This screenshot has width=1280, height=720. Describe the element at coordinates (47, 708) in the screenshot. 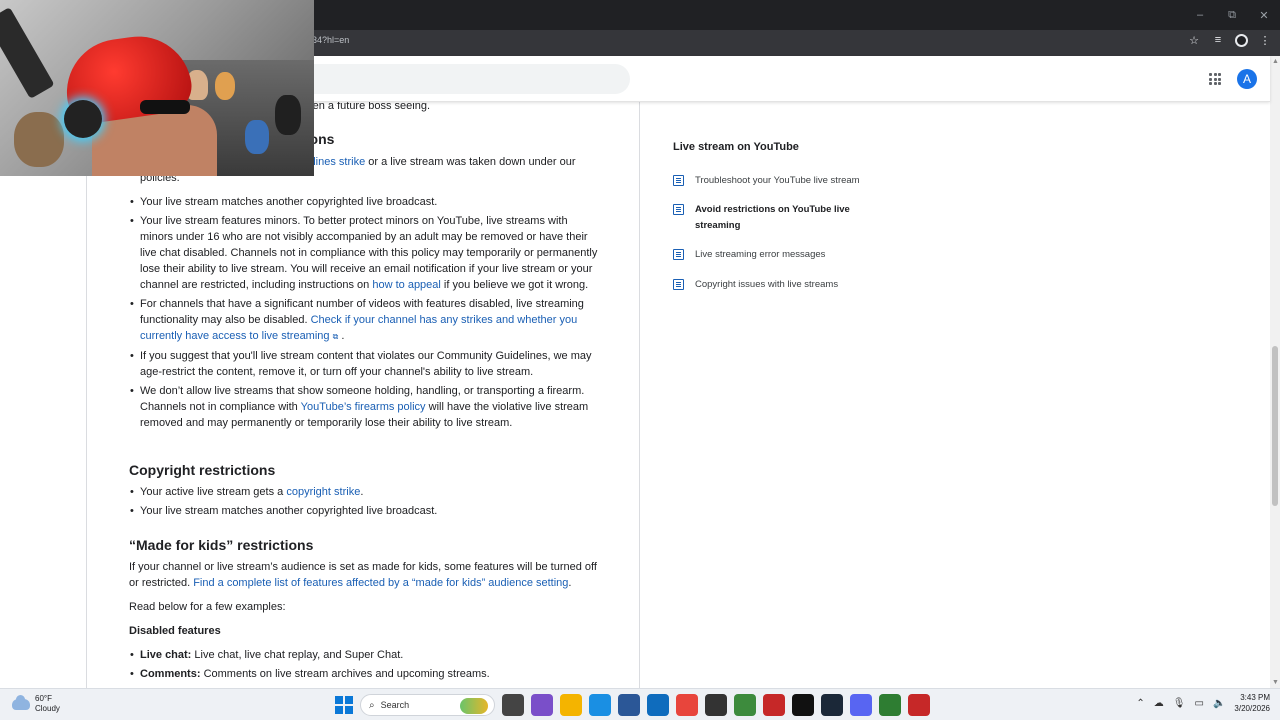

I see `weather-desc: Cloudy` at that location.